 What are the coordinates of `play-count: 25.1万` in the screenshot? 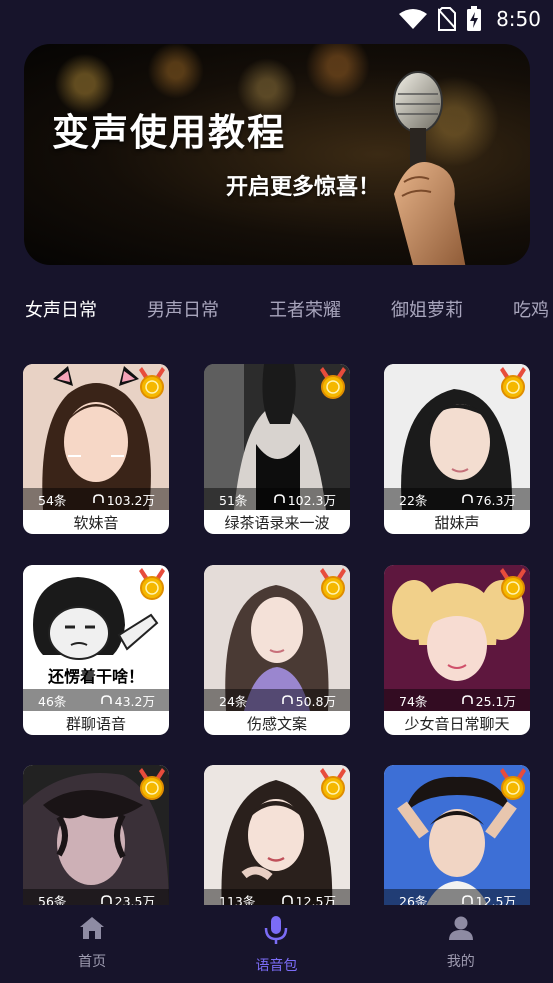 It's located at (488, 700).